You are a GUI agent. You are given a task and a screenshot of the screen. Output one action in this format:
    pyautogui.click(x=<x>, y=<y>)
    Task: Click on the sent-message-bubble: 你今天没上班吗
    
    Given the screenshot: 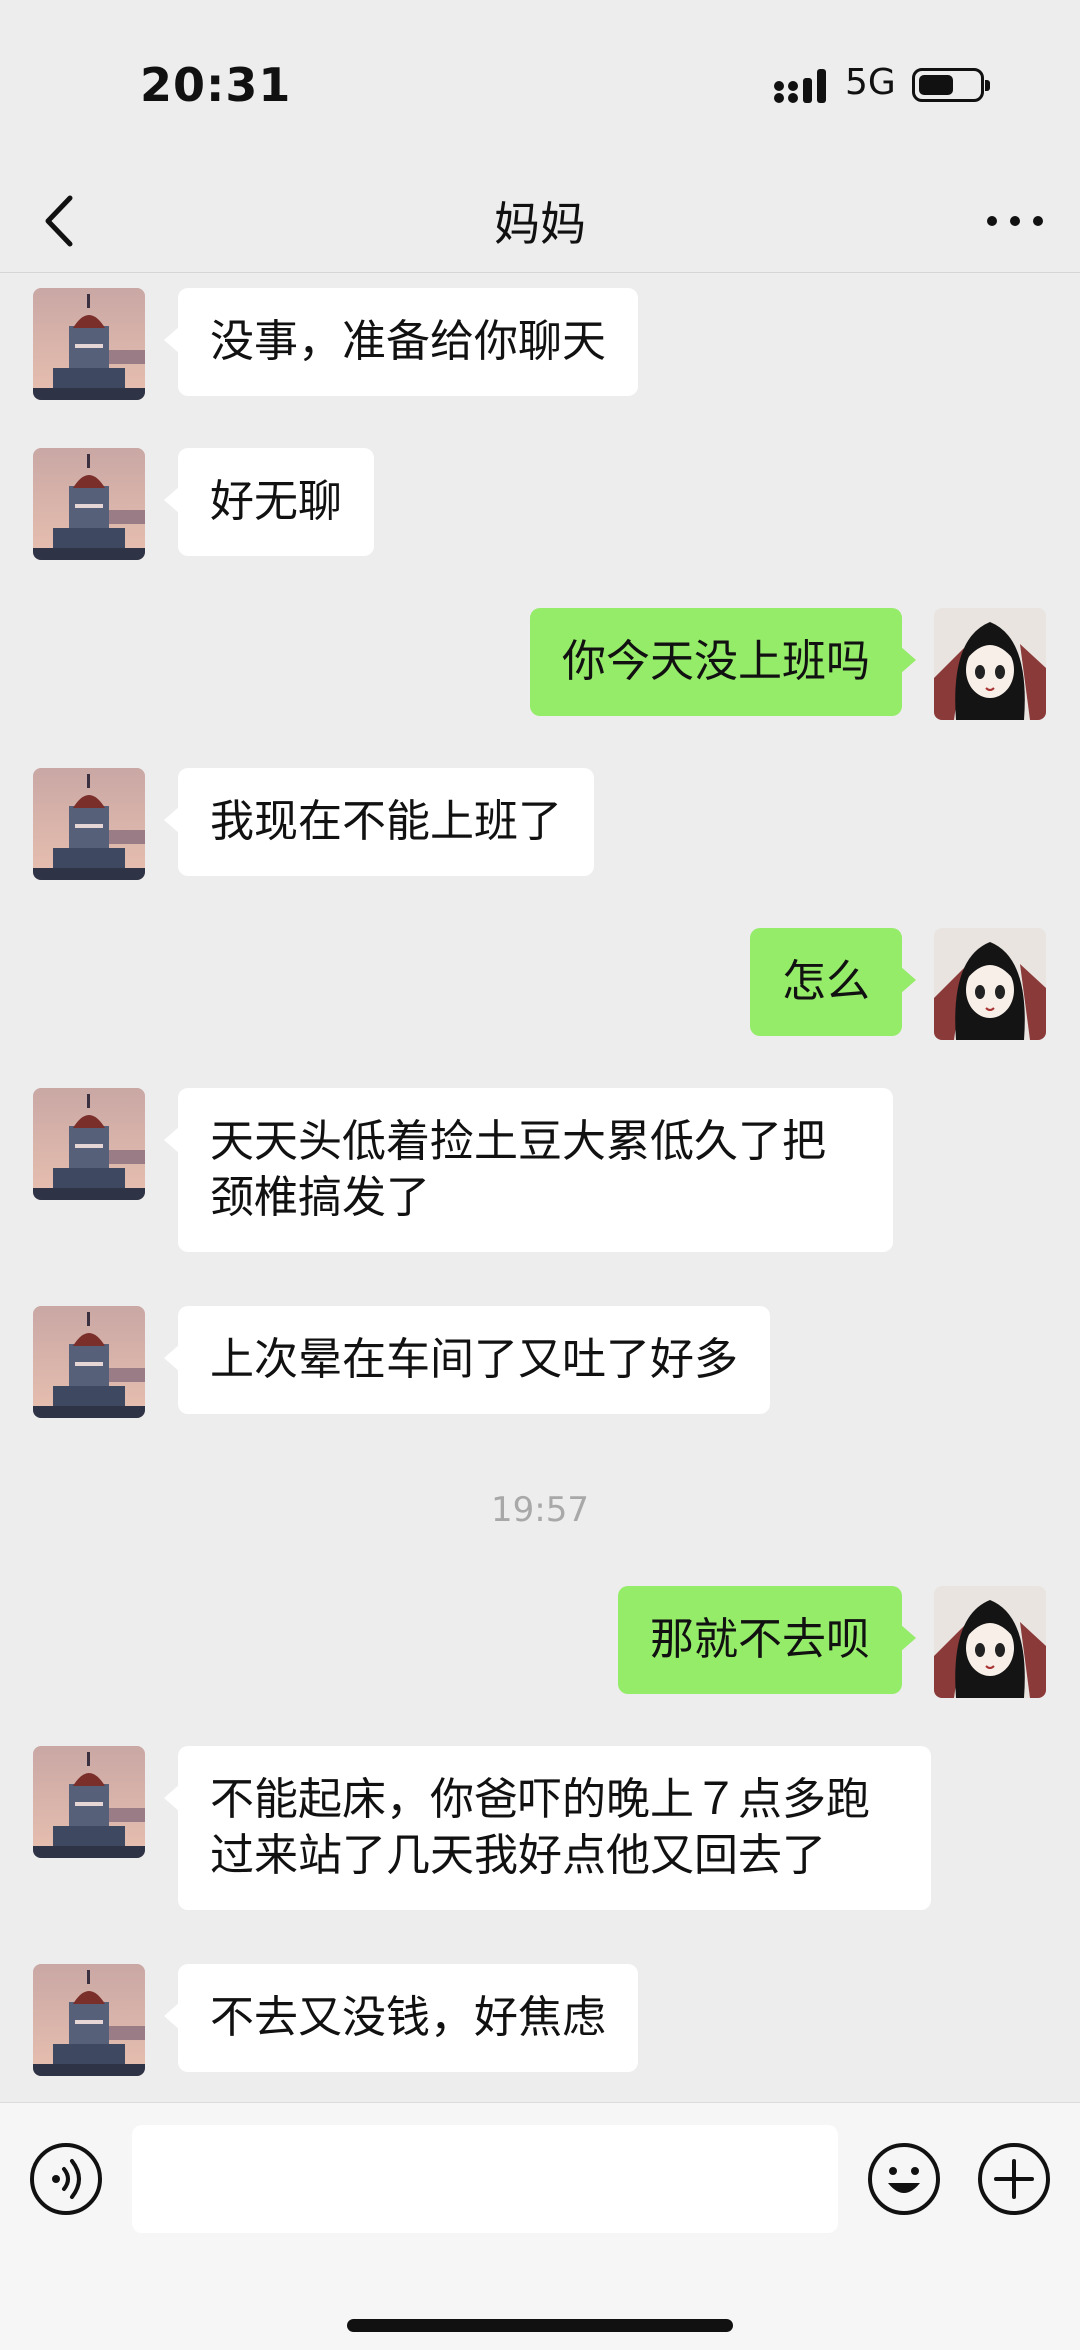 What is the action you would take?
    pyautogui.click(x=723, y=662)
    